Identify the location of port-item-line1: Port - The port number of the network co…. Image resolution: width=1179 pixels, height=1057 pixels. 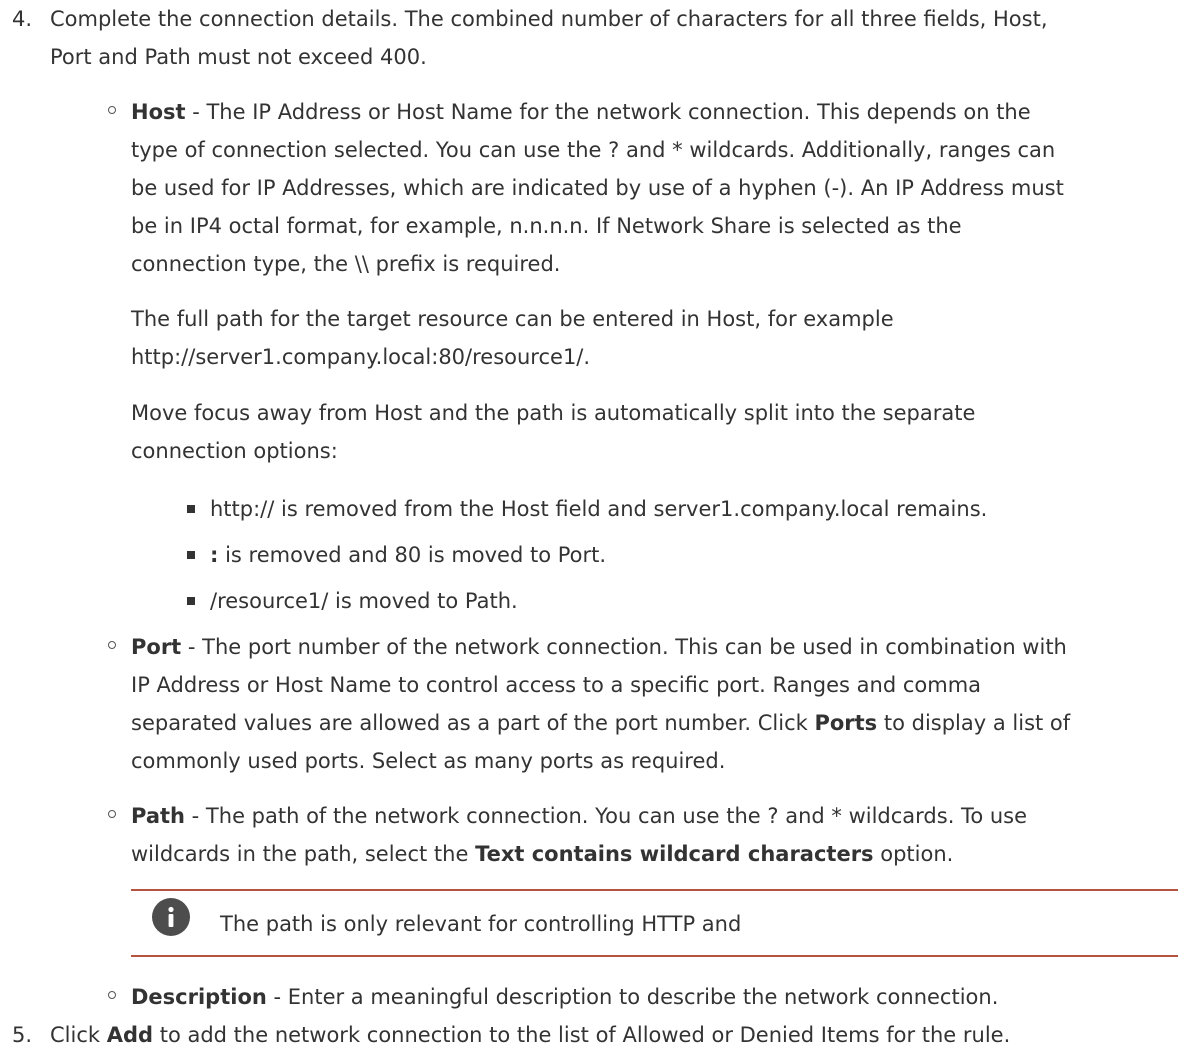
(599, 647).